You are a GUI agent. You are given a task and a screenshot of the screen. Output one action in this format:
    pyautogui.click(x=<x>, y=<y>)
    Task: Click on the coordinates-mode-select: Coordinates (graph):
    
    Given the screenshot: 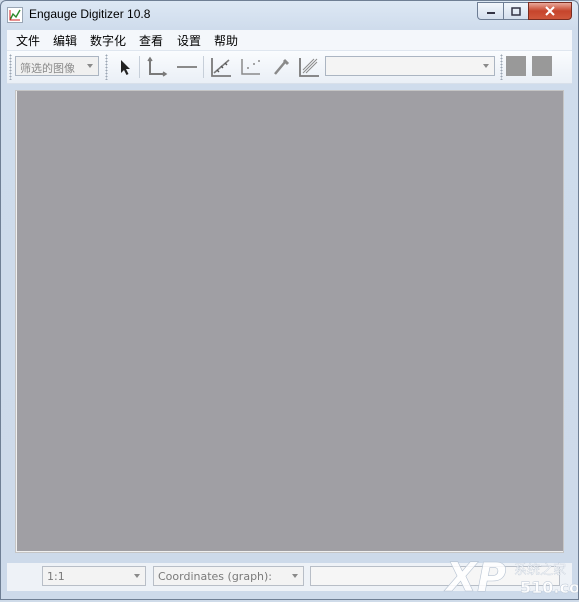 What is the action you would take?
    pyautogui.click(x=228, y=576)
    